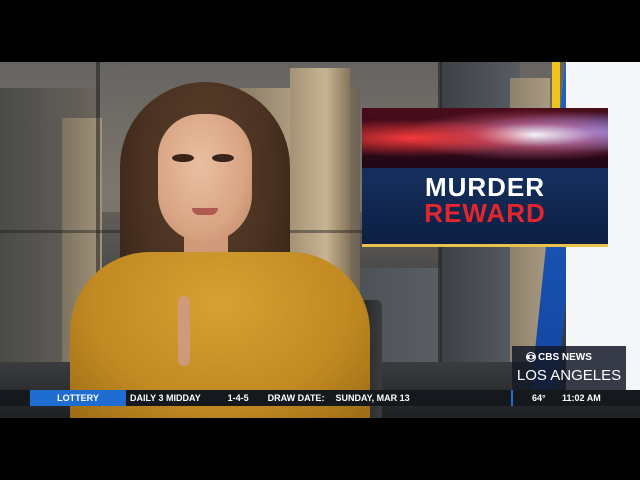  Describe the element at coordinates (184, 331) in the screenshot. I see `keyhole-neckline` at that location.